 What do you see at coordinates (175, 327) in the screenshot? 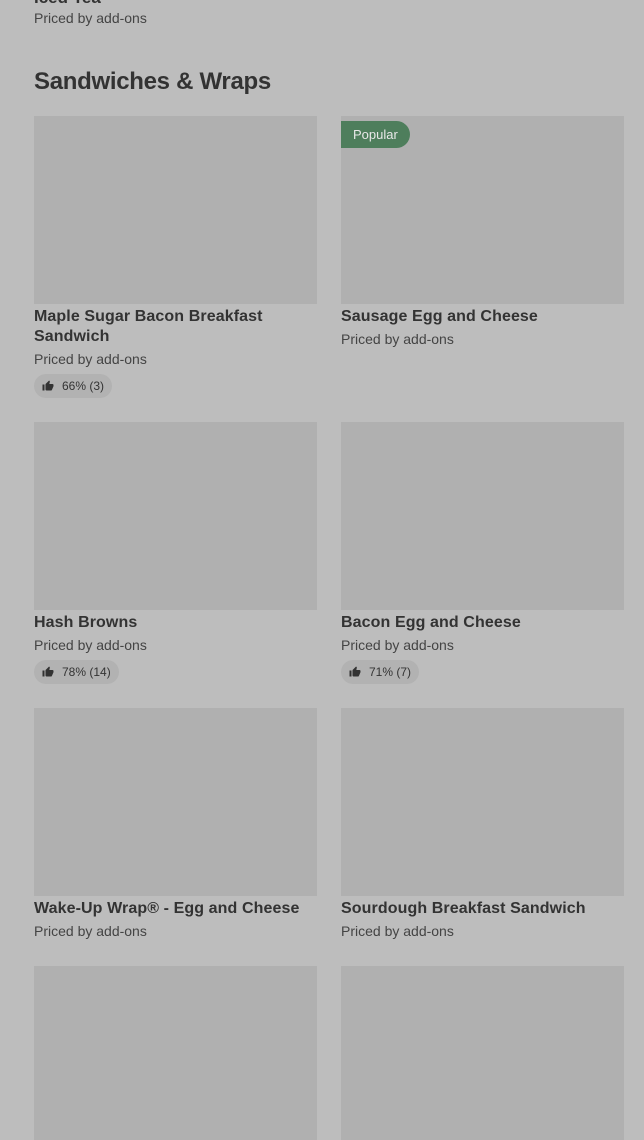
I see `item-name: Maple Sugar Bacon Breakfast Sandwich` at bounding box center [175, 327].